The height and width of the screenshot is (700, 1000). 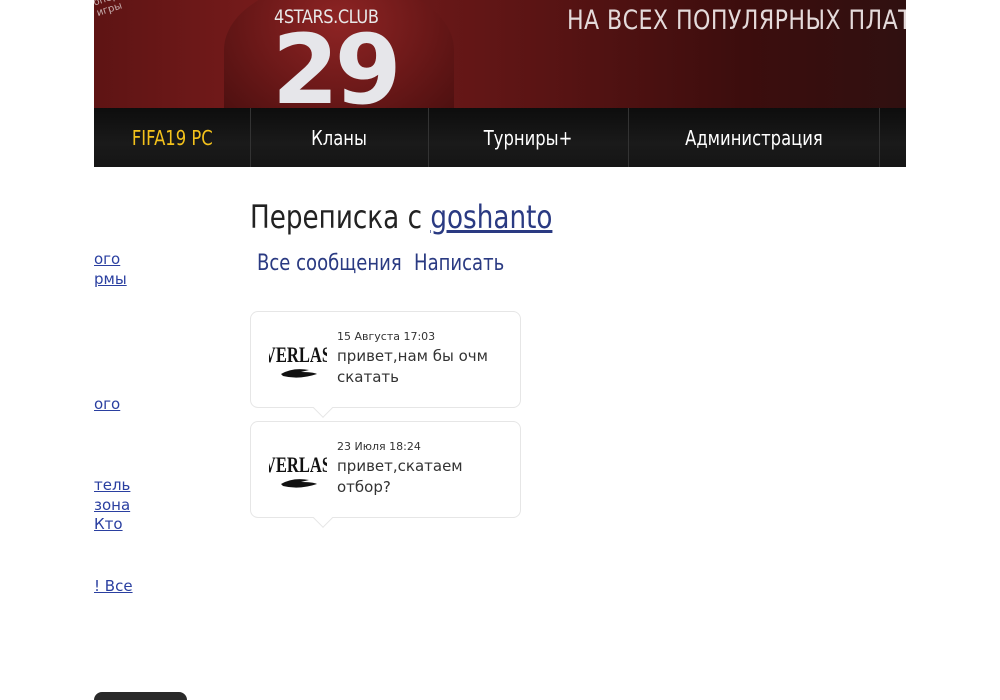 What do you see at coordinates (112, 505) in the screenshot?
I see `sidebar-link: зона` at bounding box center [112, 505].